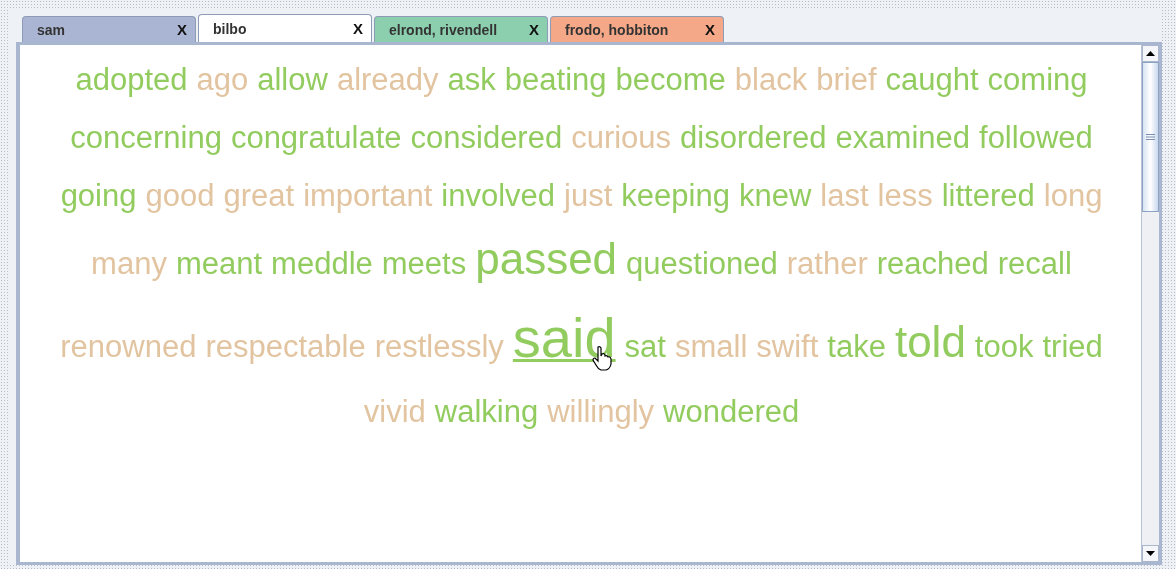 The width and height of the screenshot is (1176, 569). Describe the element at coordinates (787, 347) in the screenshot. I see `cloud-word: swift` at that location.